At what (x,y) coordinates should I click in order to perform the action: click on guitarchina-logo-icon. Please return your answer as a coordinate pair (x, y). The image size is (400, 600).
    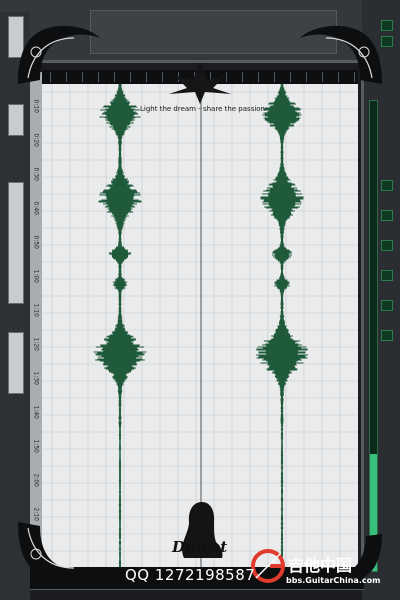
    Looking at the image, I should click on (268, 566).